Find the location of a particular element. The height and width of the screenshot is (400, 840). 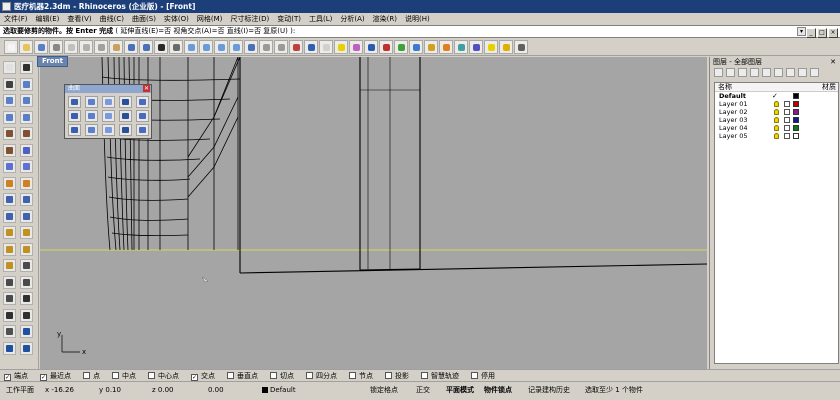

surface-loft-icon is located at coordinates (108, 116).